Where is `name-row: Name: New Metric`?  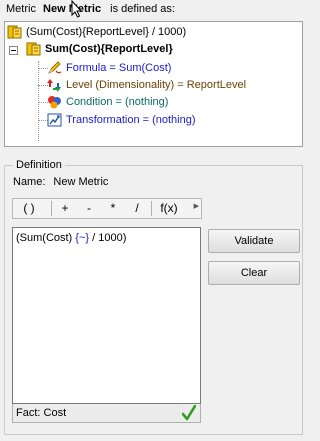
name-row: Name: New Metric is located at coordinates (60, 182).